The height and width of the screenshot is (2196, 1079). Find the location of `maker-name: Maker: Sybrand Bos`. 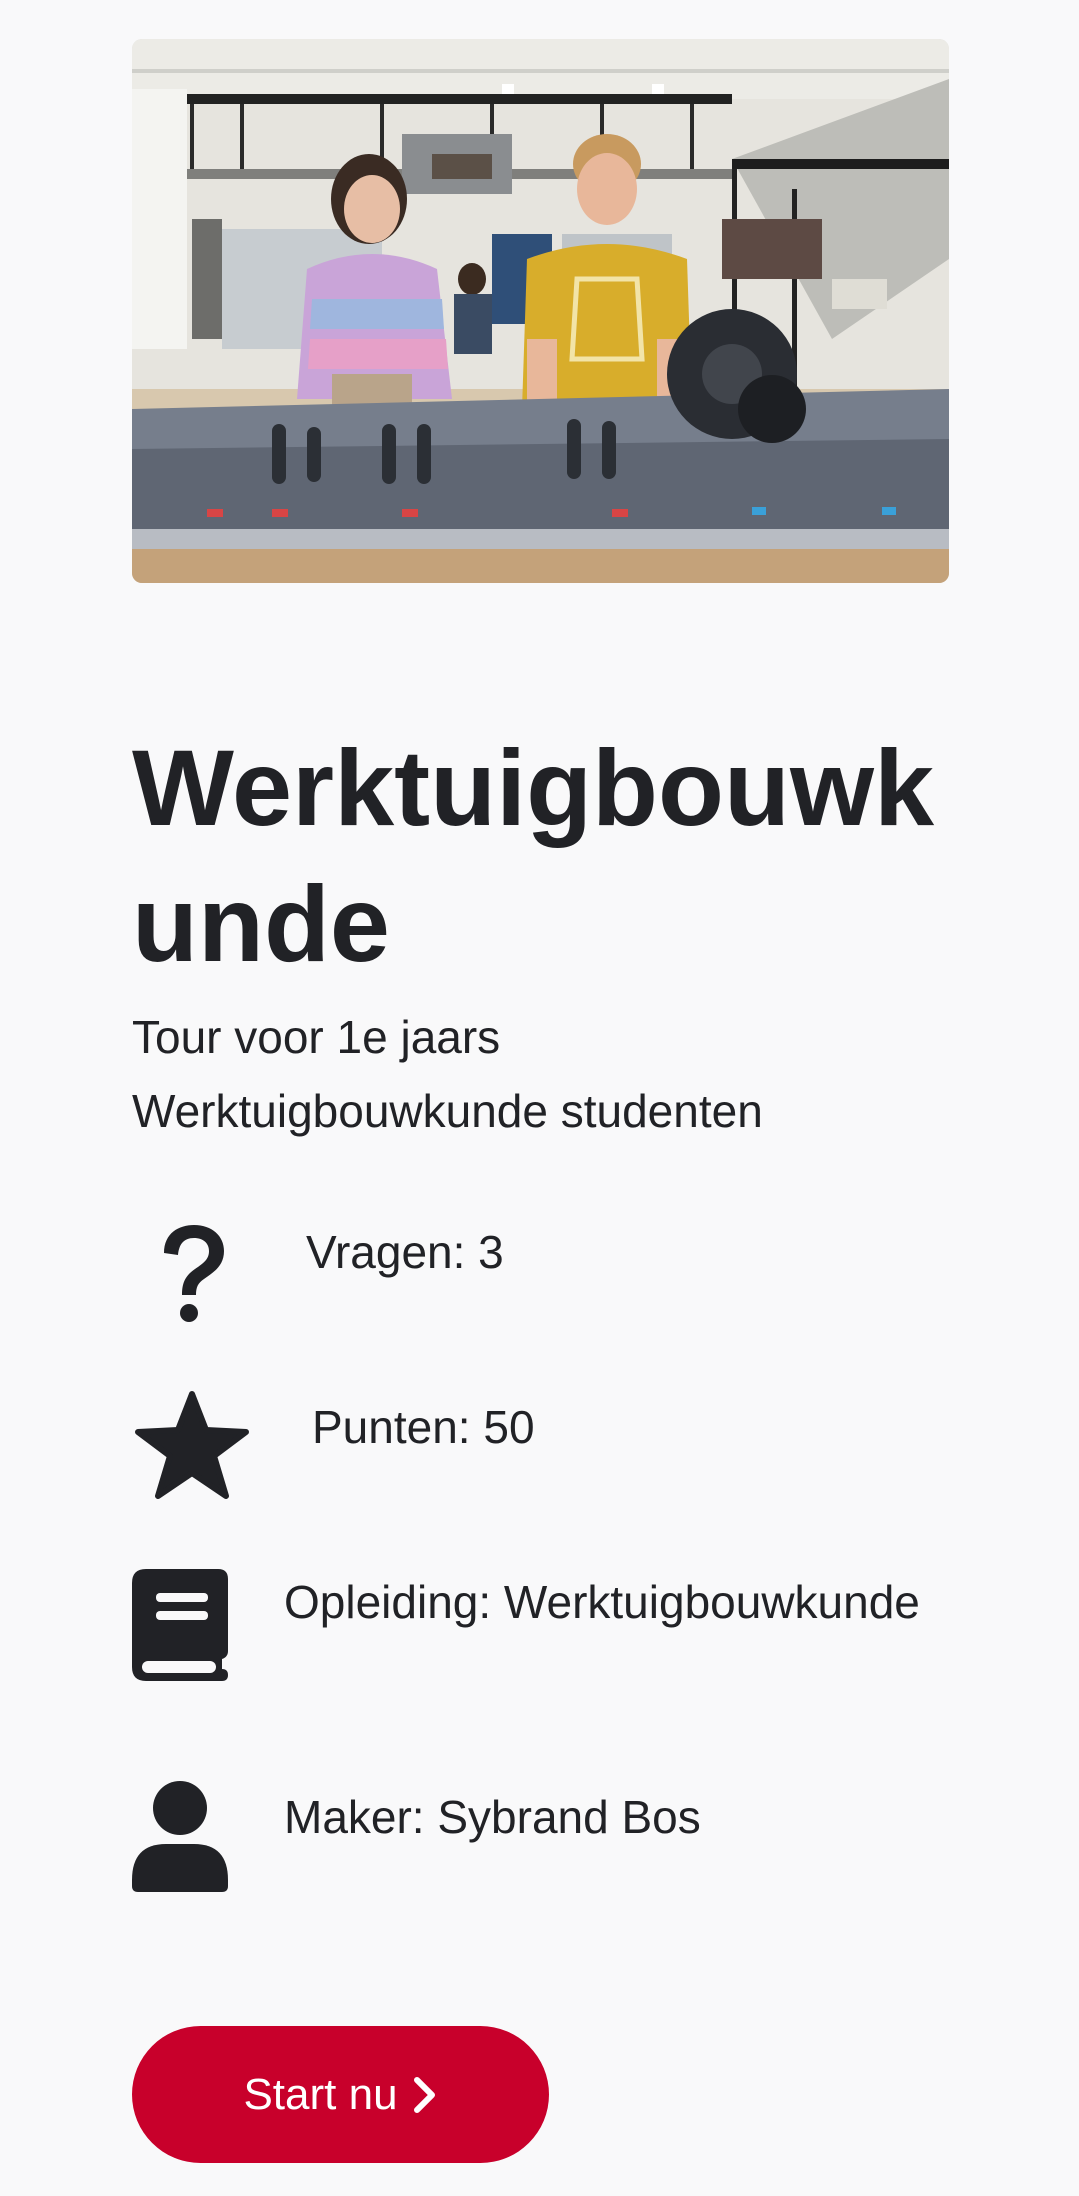

maker-name: Maker: Sybrand Bos is located at coordinates (492, 1817).